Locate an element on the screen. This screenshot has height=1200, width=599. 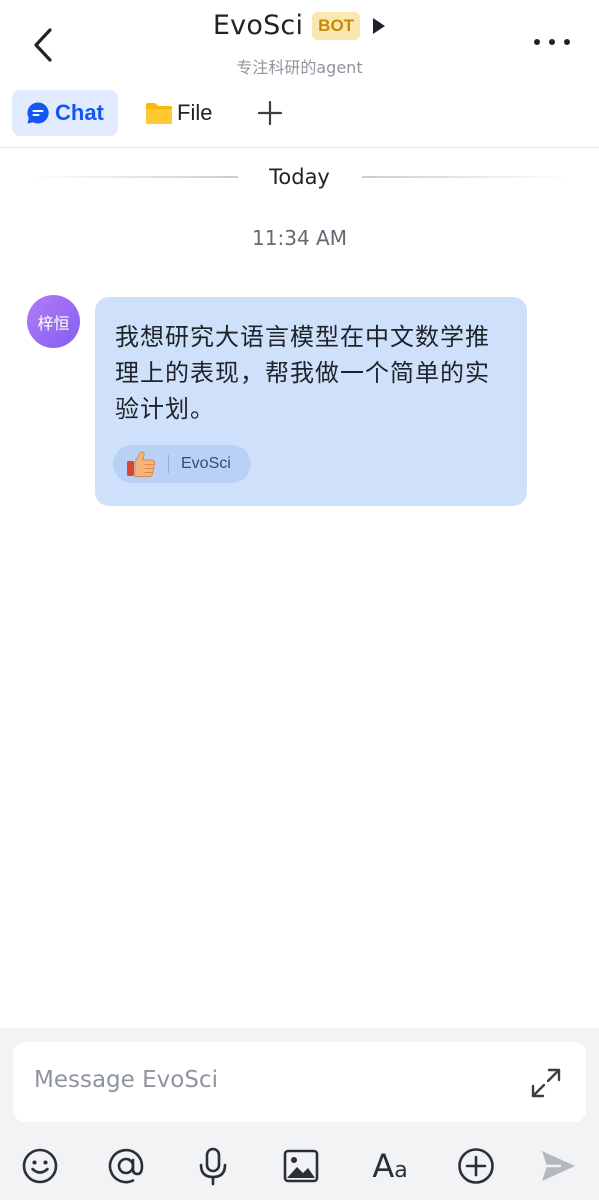
add-tab-button is located at coordinates (270, 113).